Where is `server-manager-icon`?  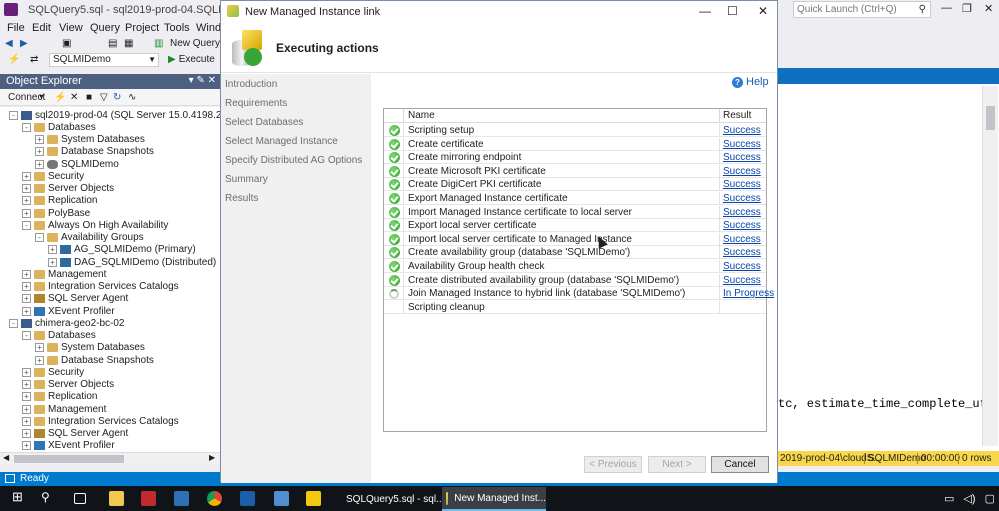 server-manager-icon is located at coordinates (181, 498).